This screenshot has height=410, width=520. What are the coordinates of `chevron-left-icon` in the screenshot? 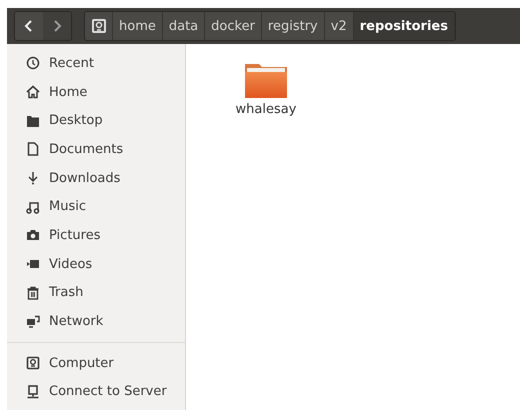 It's located at (29, 26).